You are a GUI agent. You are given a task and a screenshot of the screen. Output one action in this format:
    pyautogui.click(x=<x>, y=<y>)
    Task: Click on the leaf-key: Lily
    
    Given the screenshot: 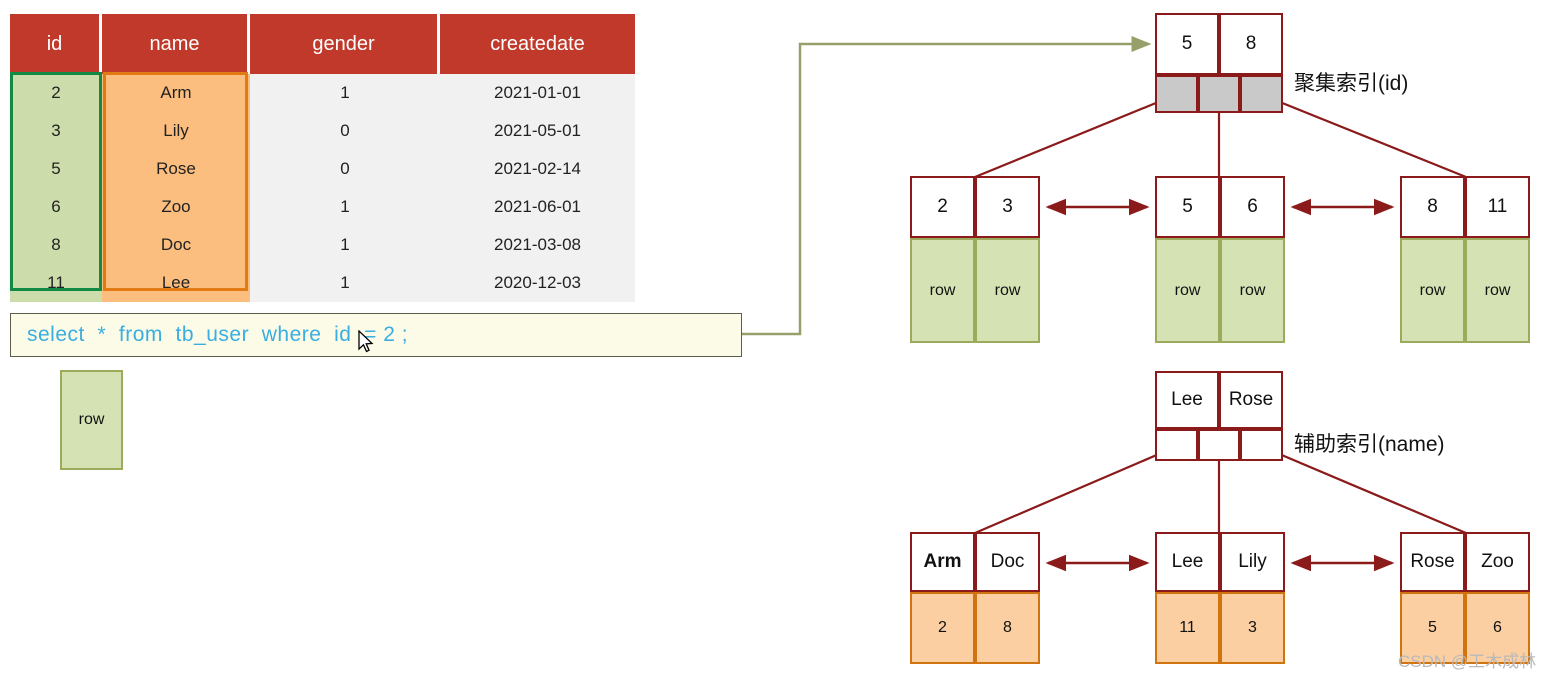 What is the action you would take?
    pyautogui.click(x=1252, y=562)
    